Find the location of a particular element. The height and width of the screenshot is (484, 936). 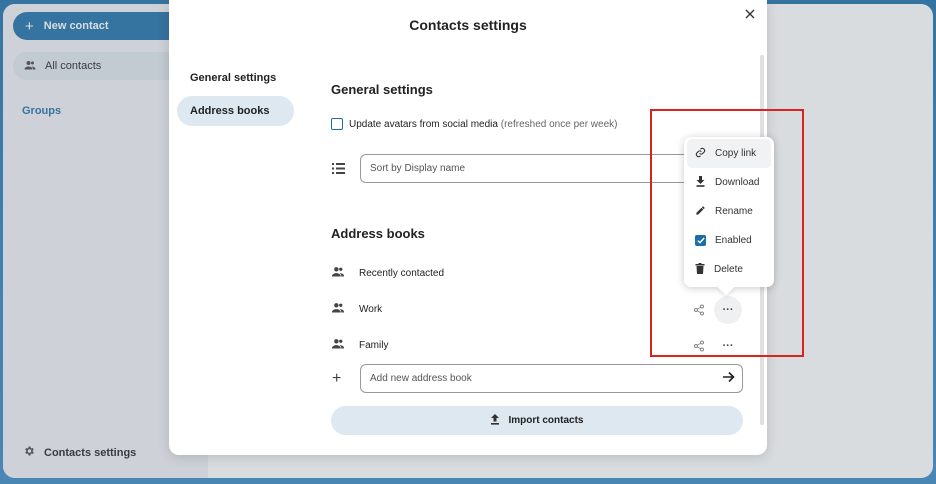

general-settings-heading: General settings is located at coordinates (382, 89).